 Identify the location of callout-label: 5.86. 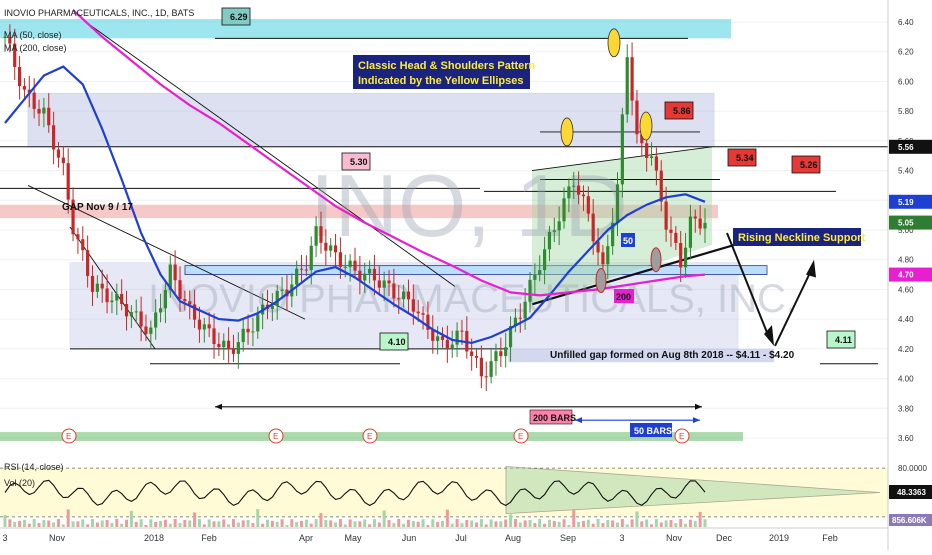
(682, 111).